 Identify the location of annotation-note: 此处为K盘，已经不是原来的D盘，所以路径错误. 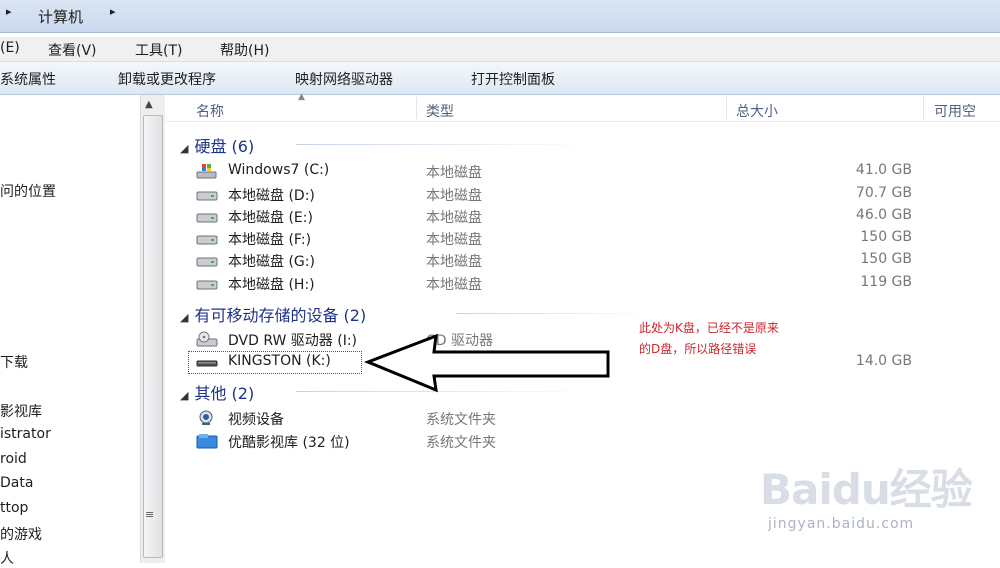
(709, 338).